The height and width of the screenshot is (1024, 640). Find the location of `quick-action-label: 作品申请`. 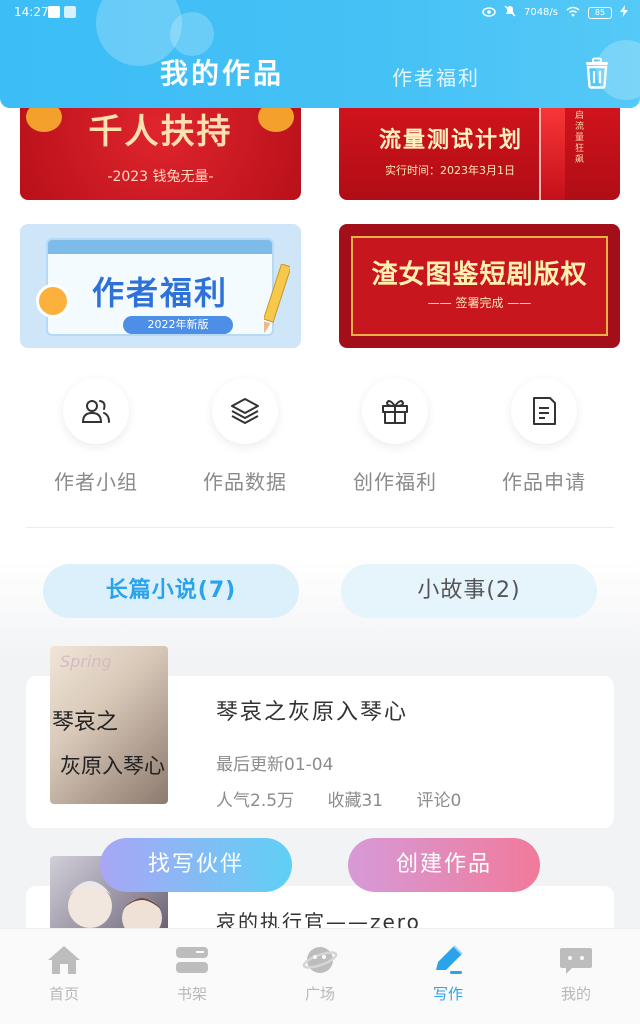

quick-action-label: 作品申请 is located at coordinates (544, 482).